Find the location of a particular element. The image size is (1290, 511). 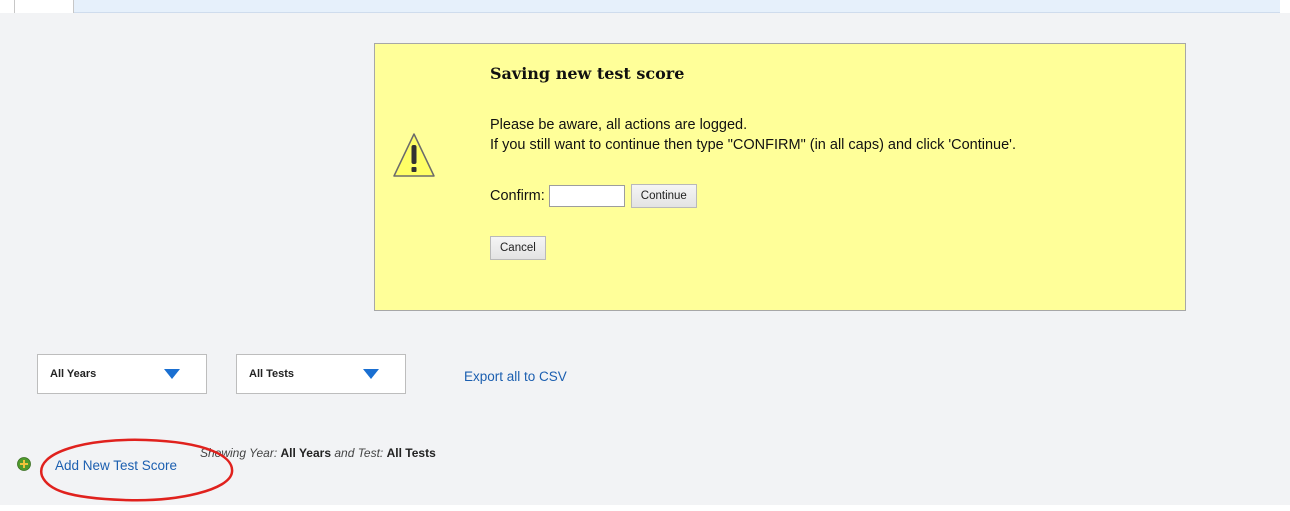

dialog-message-line: Please be aware, all actions are logged. is located at coordinates (619, 125).